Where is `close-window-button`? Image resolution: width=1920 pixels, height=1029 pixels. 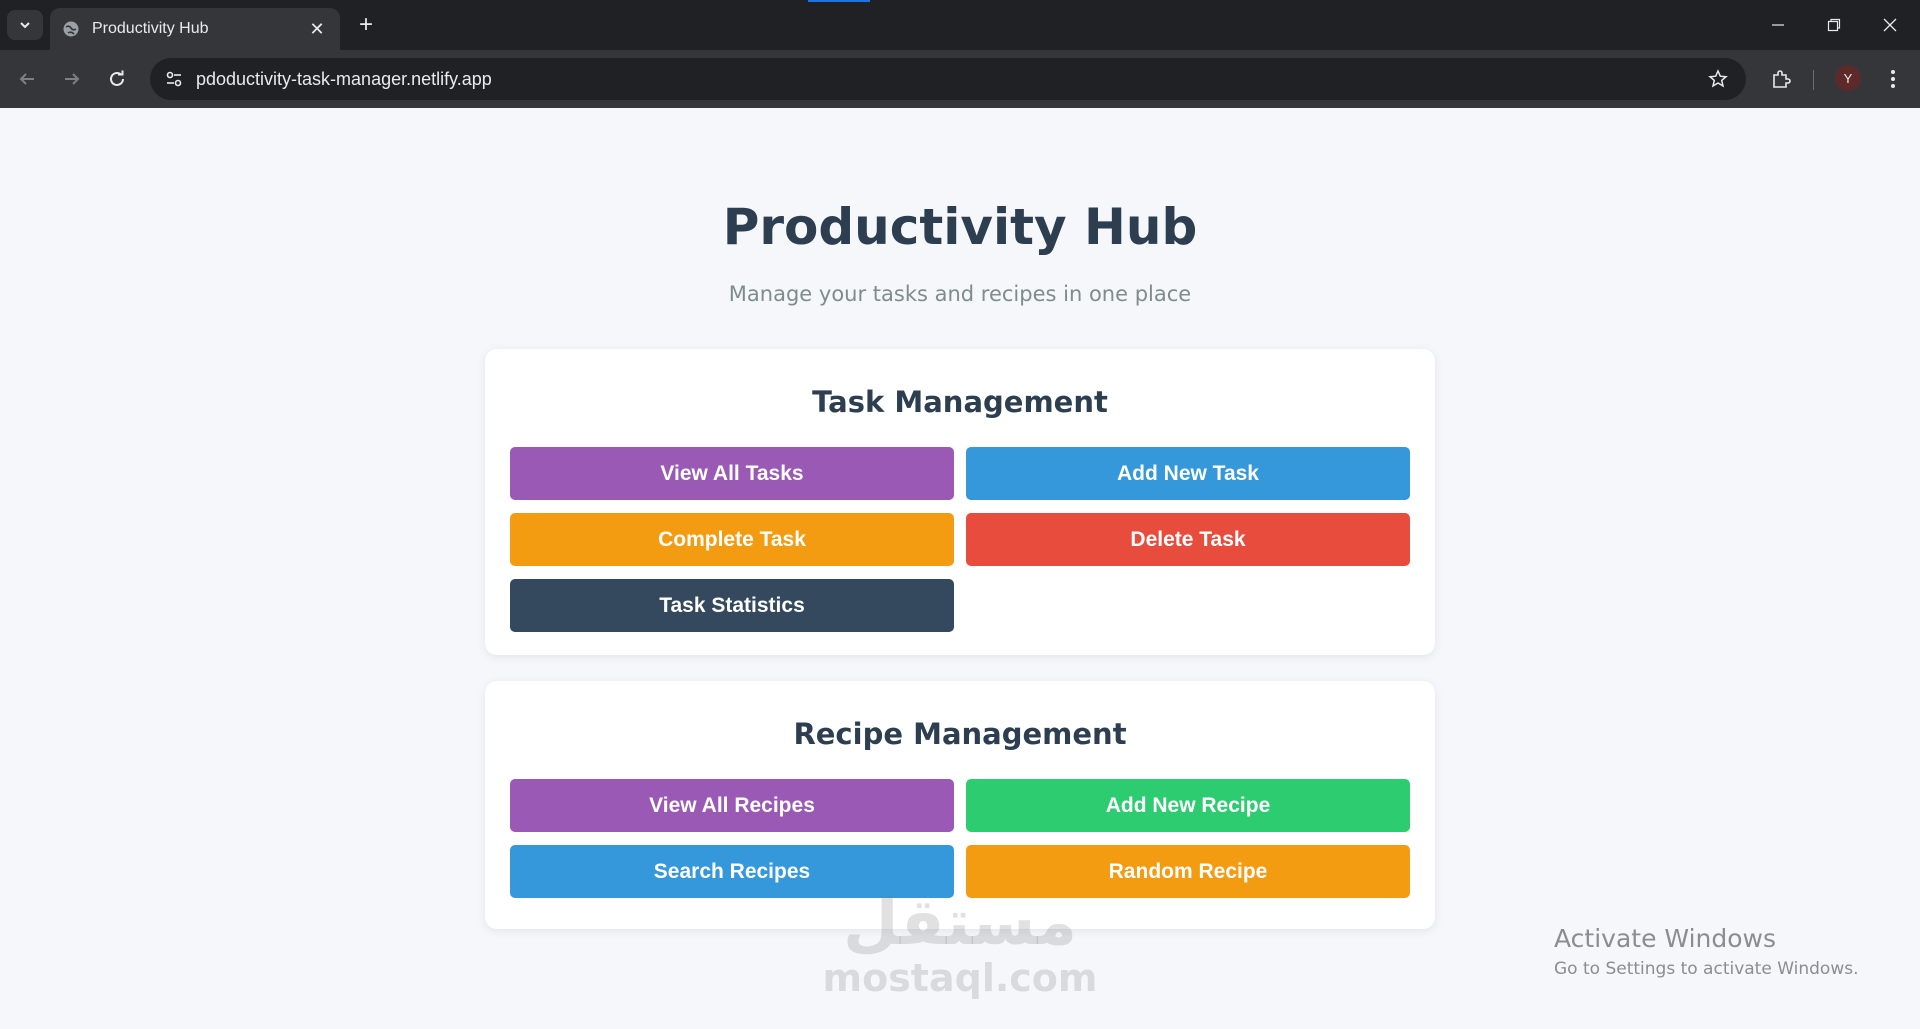 close-window-button is located at coordinates (1890, 25).